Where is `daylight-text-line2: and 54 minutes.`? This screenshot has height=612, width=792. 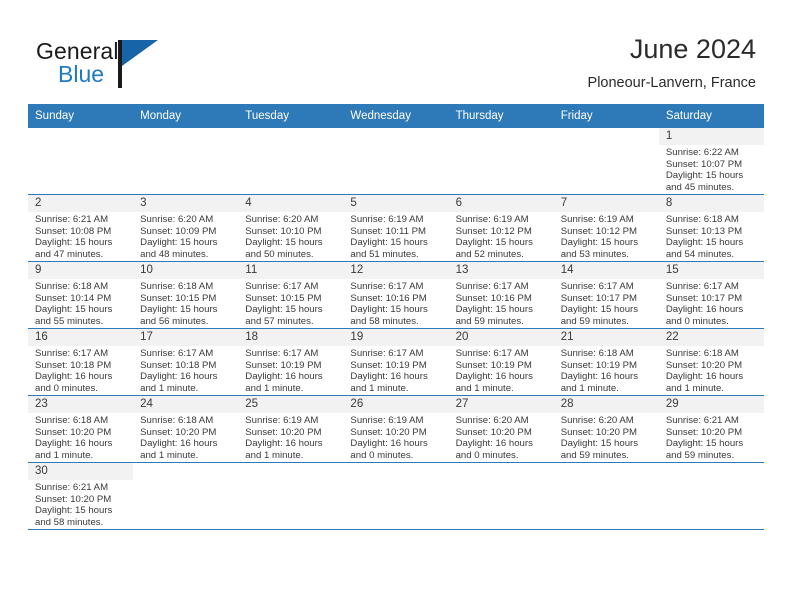 daylight-text-line2: and 54 minutes. is located at coordinates (700, 254).